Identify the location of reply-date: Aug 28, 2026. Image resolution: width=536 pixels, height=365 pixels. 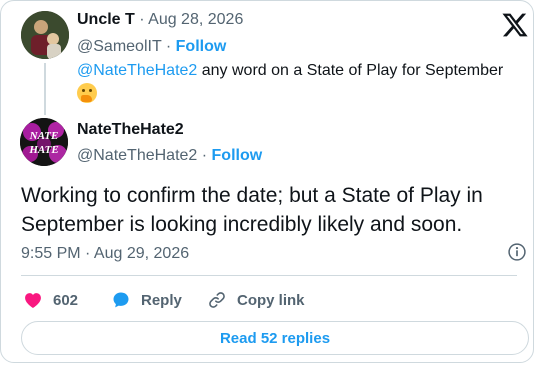
(195, 19).